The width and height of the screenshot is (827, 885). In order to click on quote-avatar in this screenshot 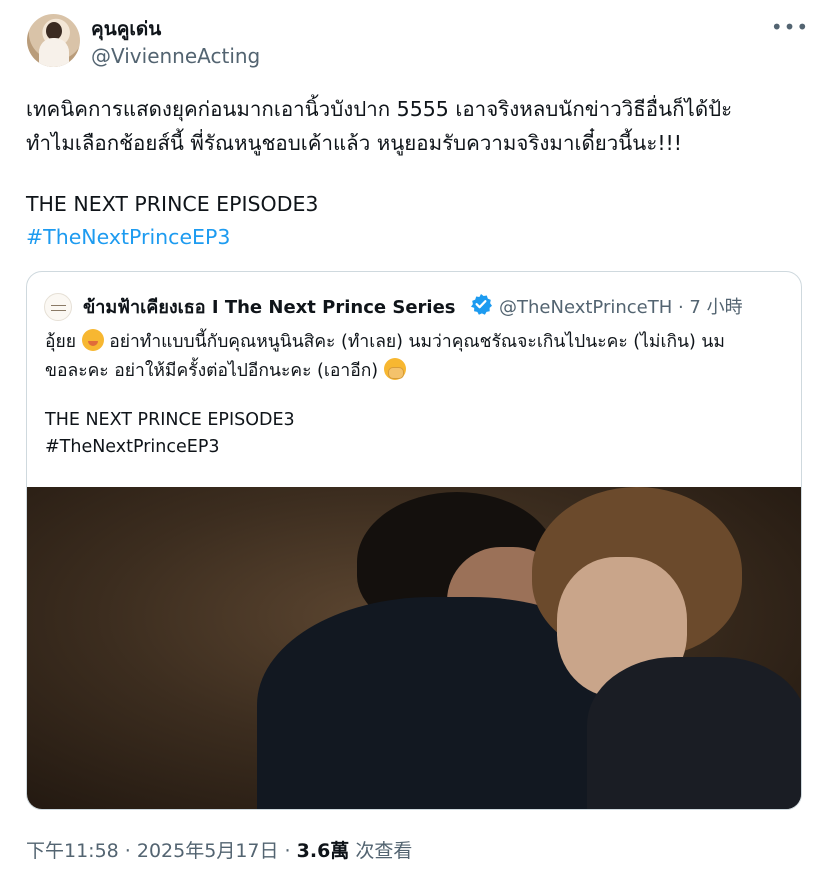, I will do `click(58, 307)`.